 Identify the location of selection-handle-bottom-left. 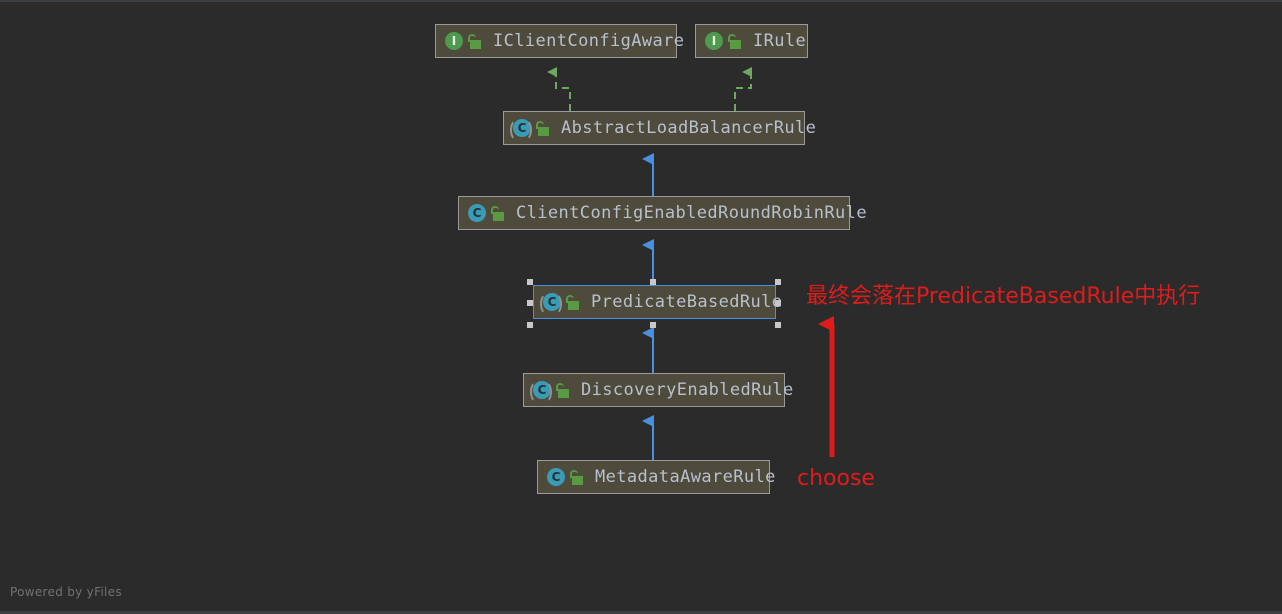
(530, 325).